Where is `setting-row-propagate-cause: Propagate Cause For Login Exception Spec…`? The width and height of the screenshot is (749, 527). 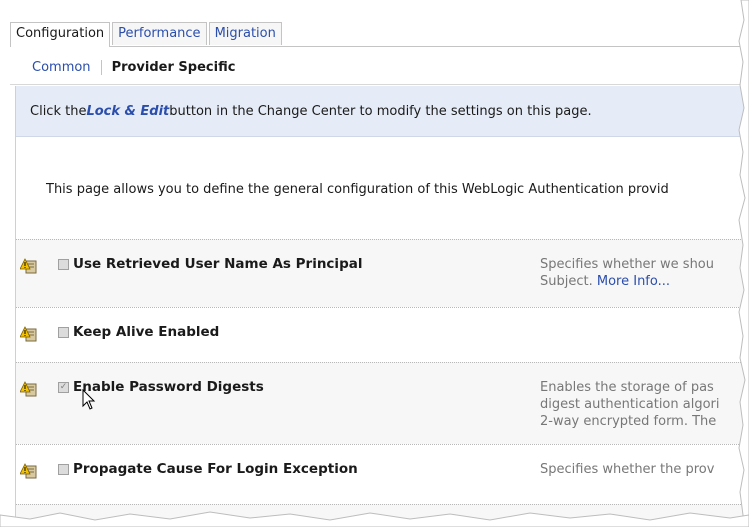 setting-row-propagate-cause: Propagate Cause For Login Exception Spec… is located at coordinates (382, 474).